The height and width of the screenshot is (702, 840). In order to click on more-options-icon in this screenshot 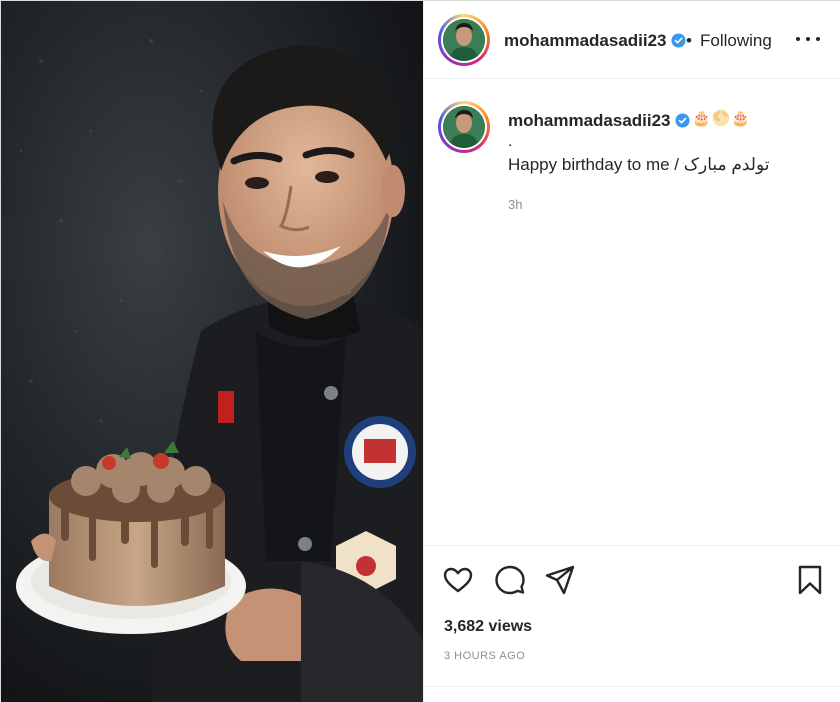, I will do `click(809, 38)`.